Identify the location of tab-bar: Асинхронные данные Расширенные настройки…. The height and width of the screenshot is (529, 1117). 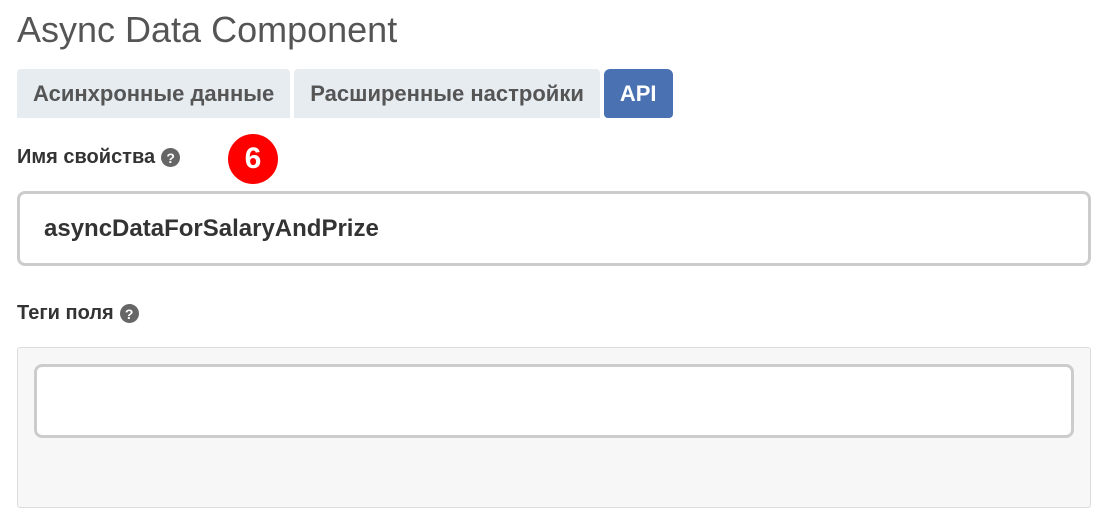
(345, 93).